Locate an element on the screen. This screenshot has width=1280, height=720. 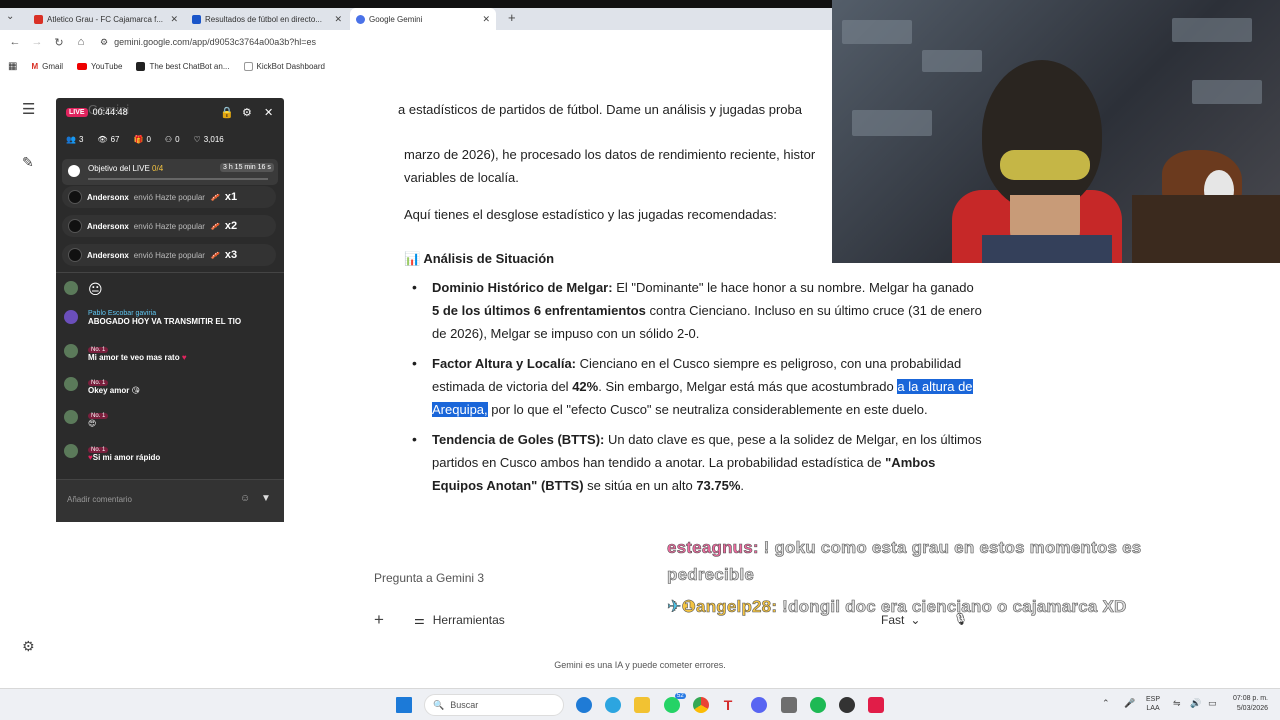
shelf is located at coordinates (1206, 229).